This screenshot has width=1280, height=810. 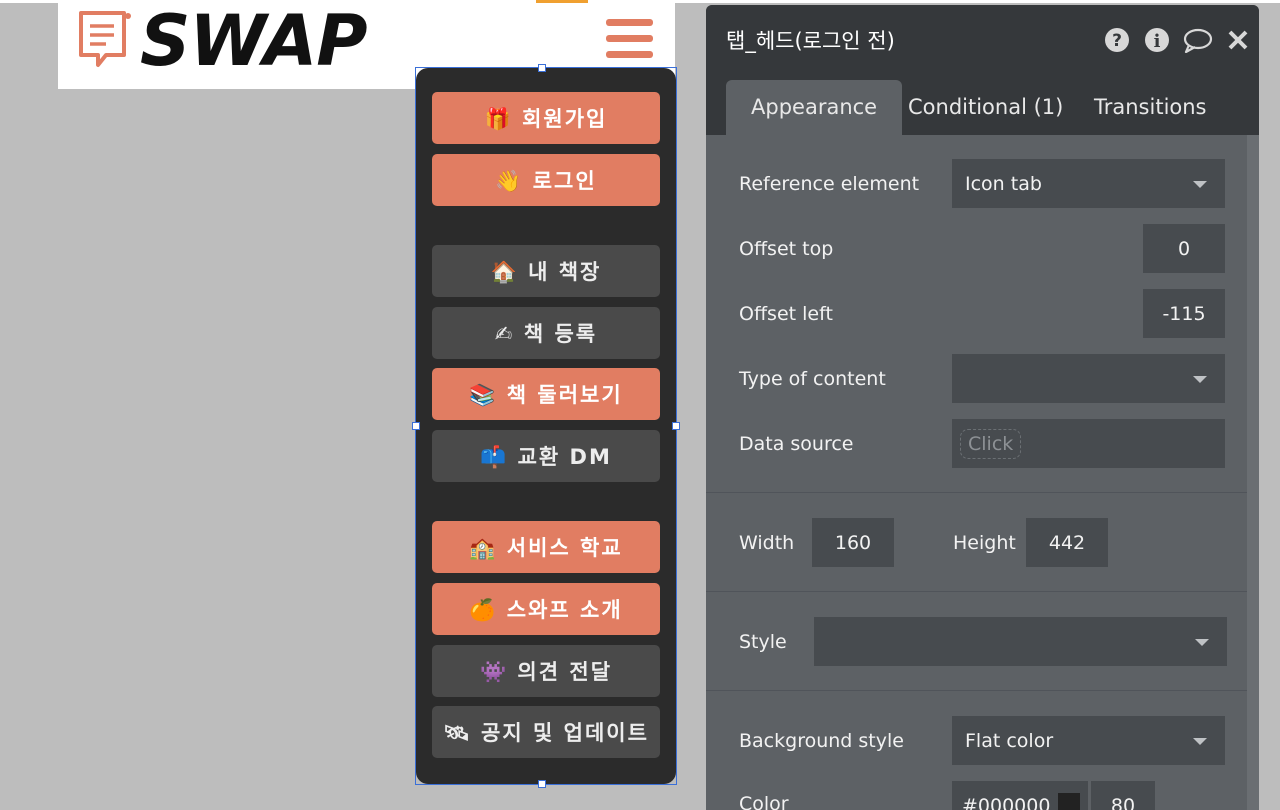 I want to click on width-input: 160, so click(x=853, y=542).